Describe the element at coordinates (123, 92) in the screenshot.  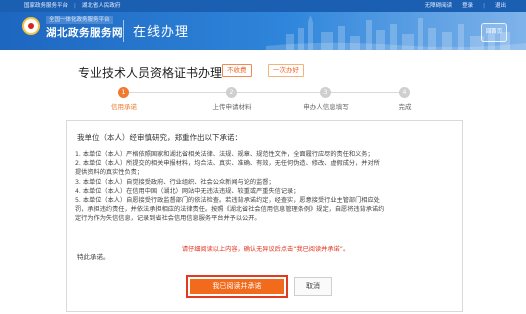
I see `step-1-marker: 1` at that location.